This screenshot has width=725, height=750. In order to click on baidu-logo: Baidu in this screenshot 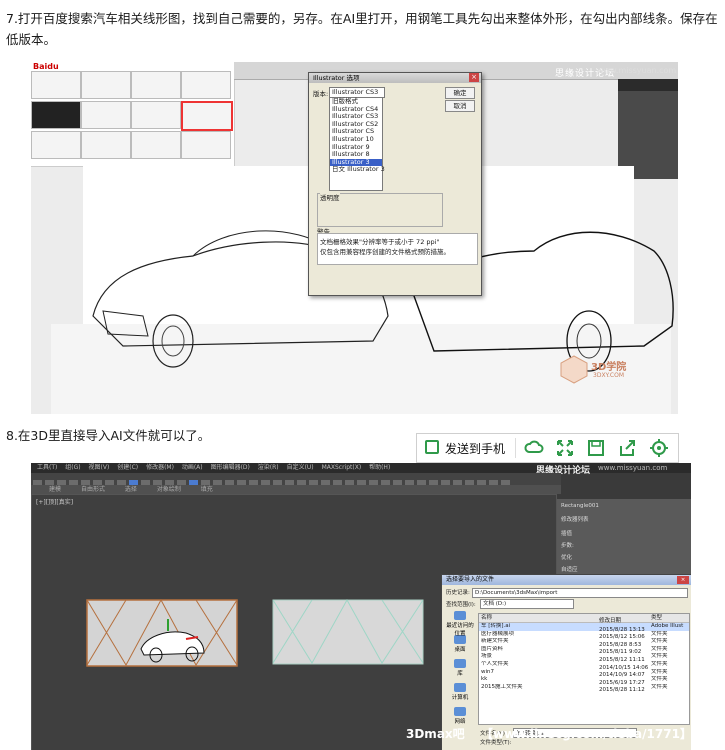, I will do `click(46, 66)`.